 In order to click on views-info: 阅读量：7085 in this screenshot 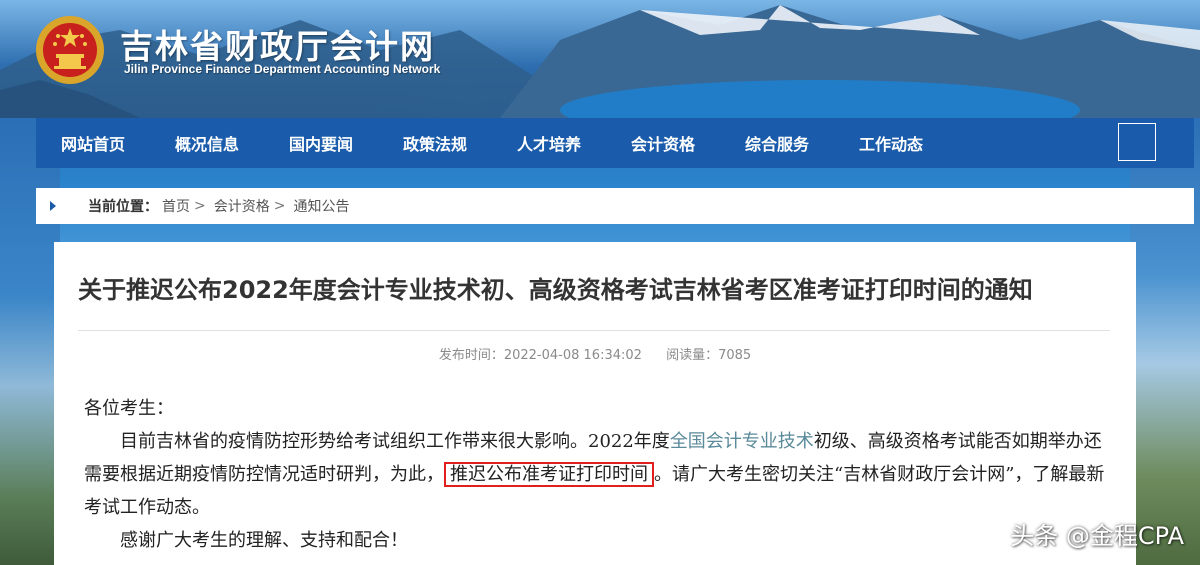, I will do `click(708, 355)`.